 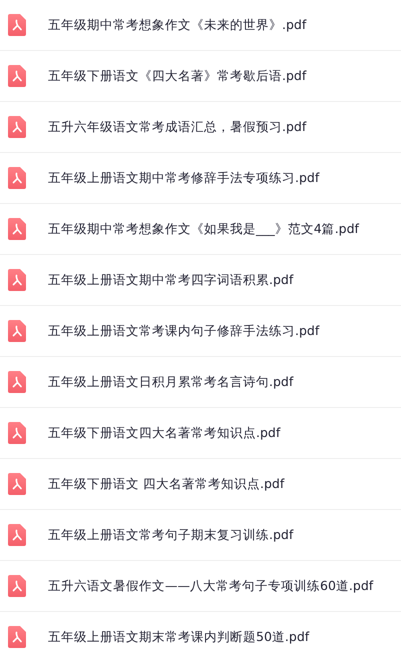 What do you see at coordinates (171, 382) in the screenshot?
I see `file-name: 五年级上册语文日积月累常考名言诗句.pdf` at bounding box center [171, 382].